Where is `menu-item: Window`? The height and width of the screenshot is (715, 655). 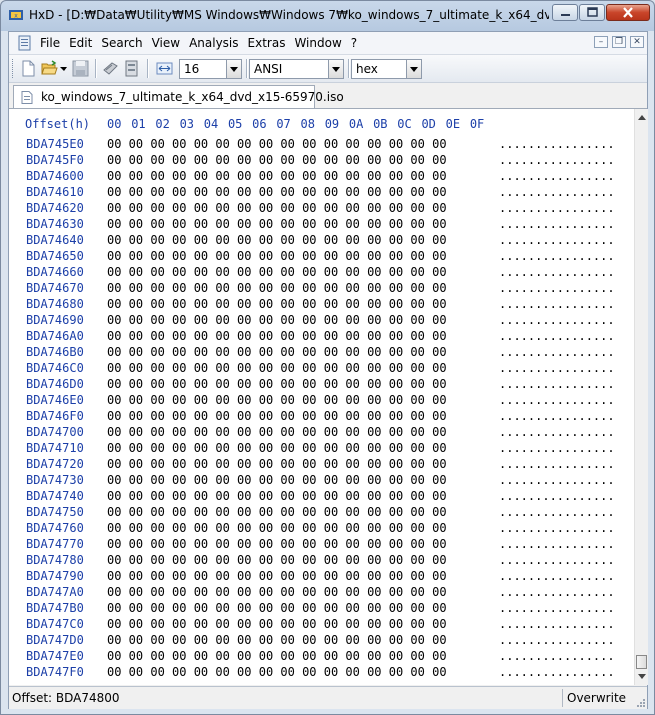 menu-item: Window is located at coordinates (317, 43).